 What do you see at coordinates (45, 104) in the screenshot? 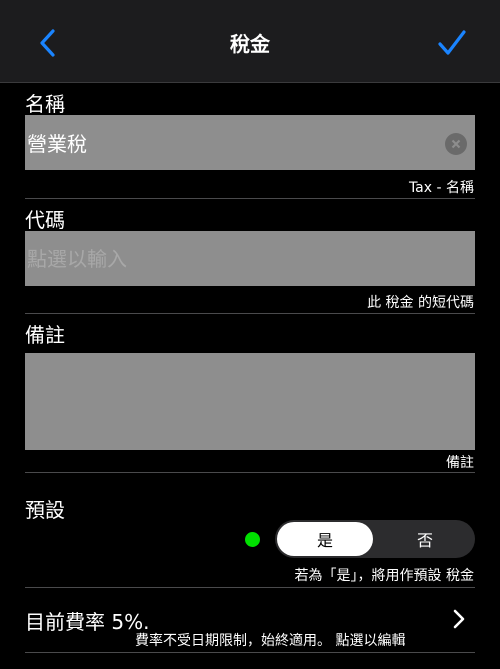
I see `name-label: 名稱` at bounding box center [45, 104].